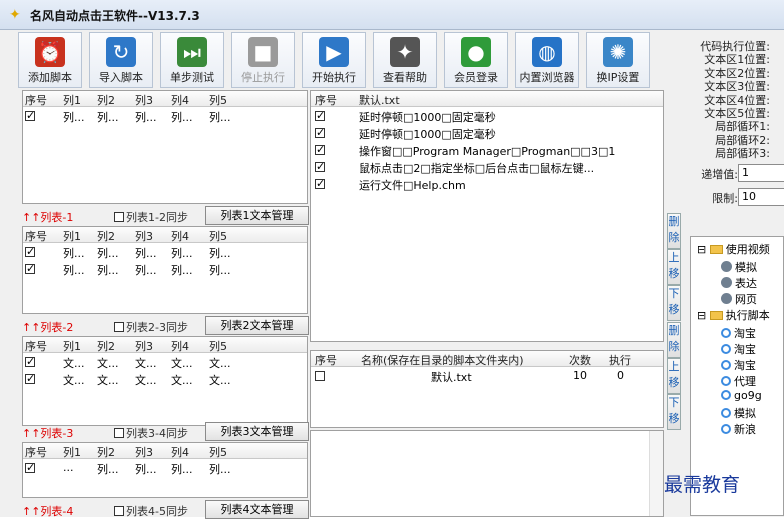 The height and width of the screenshot is (520, 784). I want to click on toolbar-button-4: ■ 停止执行, so click(263, 60).